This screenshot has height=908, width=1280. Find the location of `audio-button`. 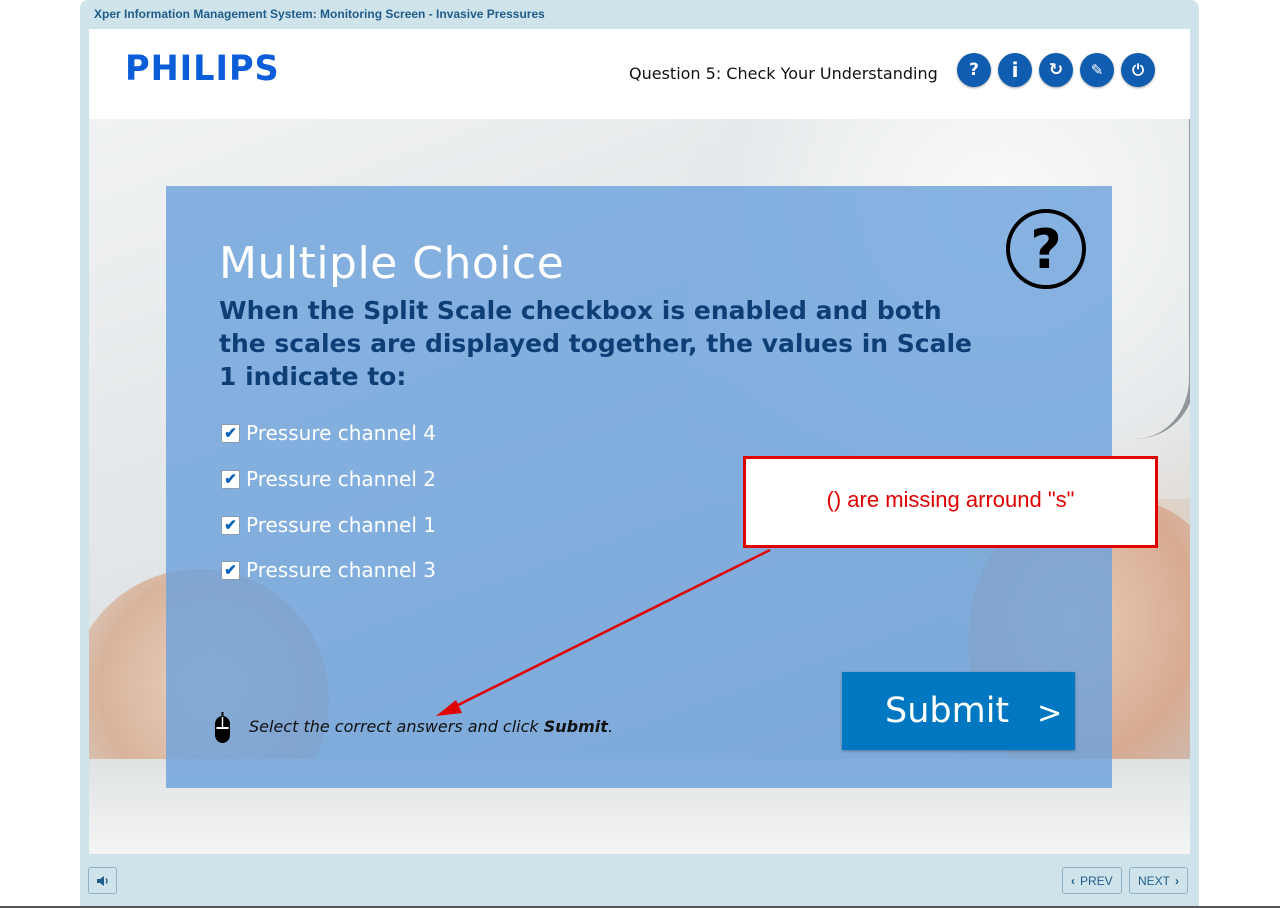

audio-button is located at coordinates (102, 880).